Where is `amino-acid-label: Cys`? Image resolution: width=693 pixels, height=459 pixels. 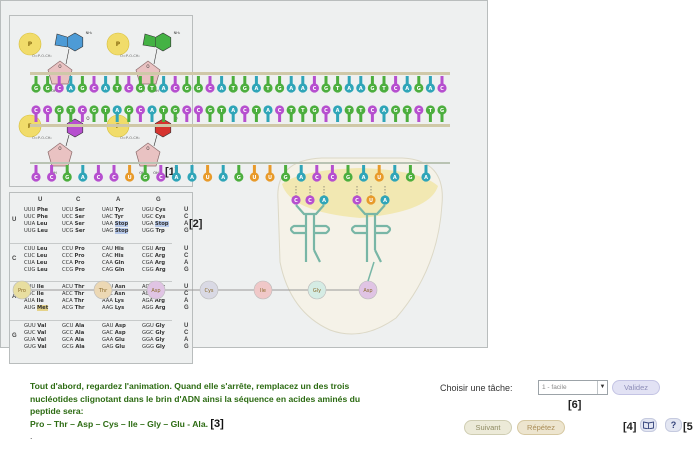
amino-acid-label: Cys is located at coordinates (208, 291).